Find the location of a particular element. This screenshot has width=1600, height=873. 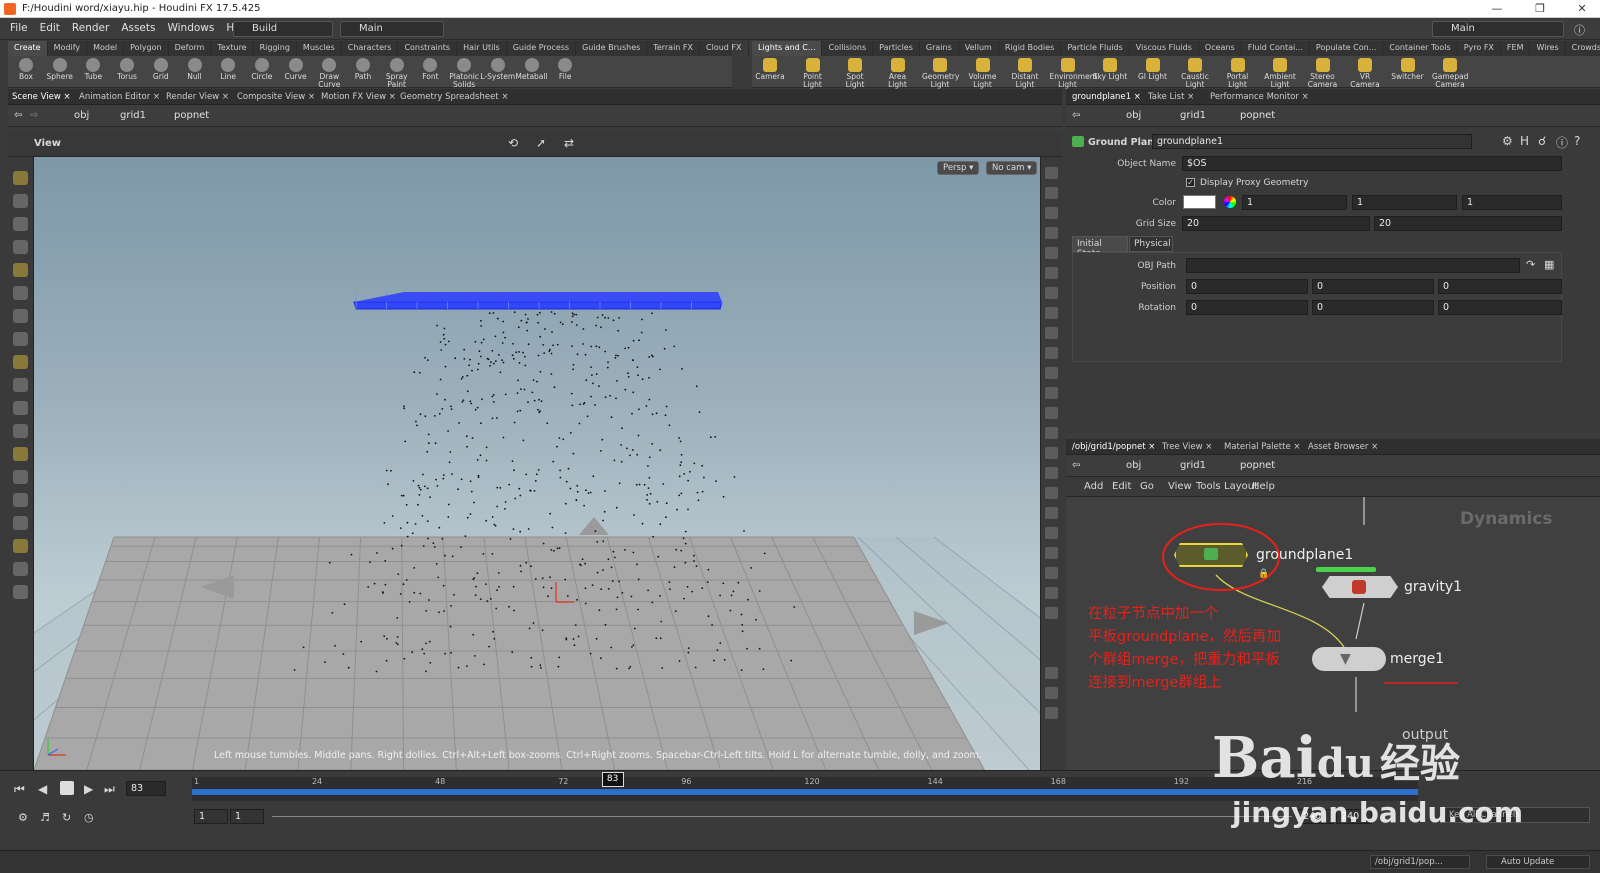

net-path-grid1: grid1 is located at coordinates (1193, 465).